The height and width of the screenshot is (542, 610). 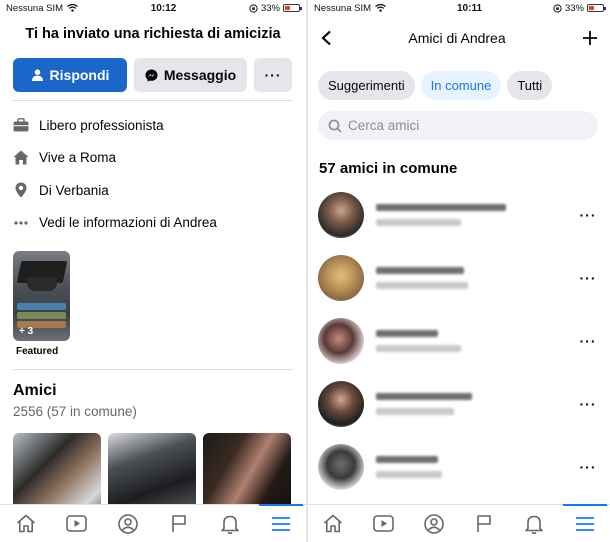 I want to click on info-lives: Vive a Roma, so click(x=153, y=158).